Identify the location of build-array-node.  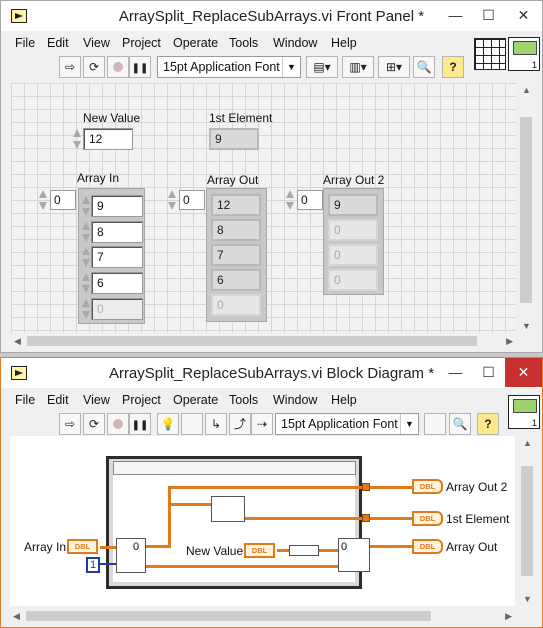
(304, 550).